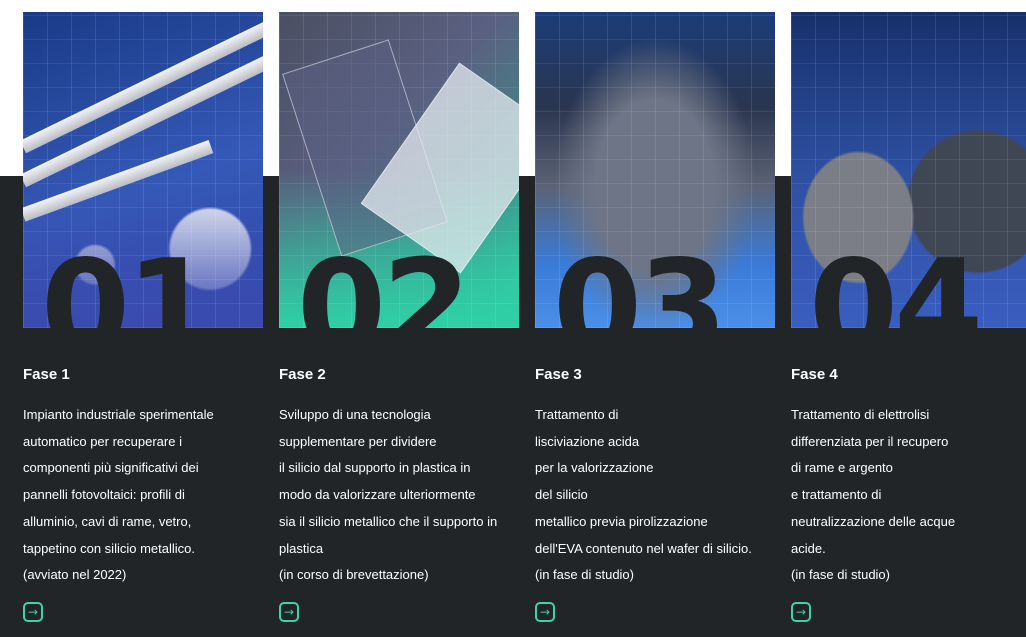 The width and height of the screenshot is (1026, 637). I want to click on phase-number: 01, so click(128, 281).